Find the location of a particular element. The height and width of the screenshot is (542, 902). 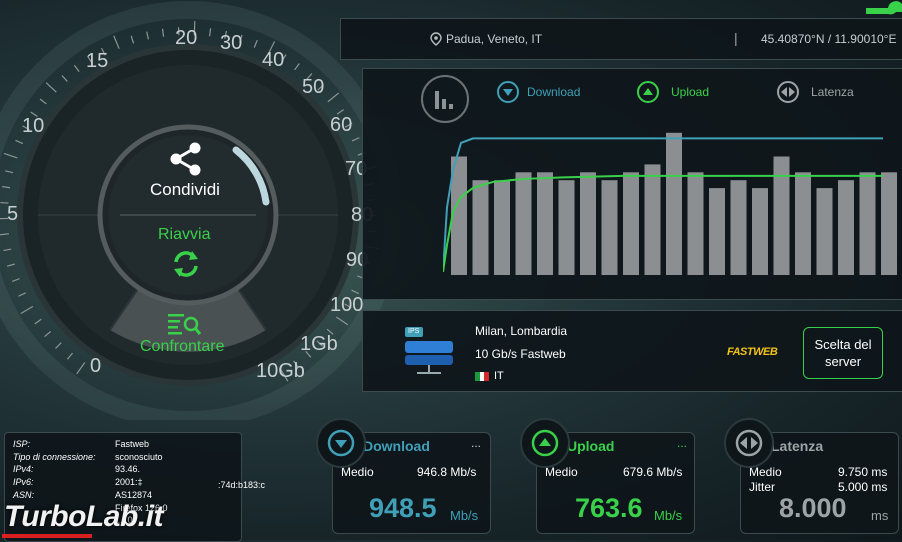

latency-big-value: 8.000 is located at coordinates (813, 508).